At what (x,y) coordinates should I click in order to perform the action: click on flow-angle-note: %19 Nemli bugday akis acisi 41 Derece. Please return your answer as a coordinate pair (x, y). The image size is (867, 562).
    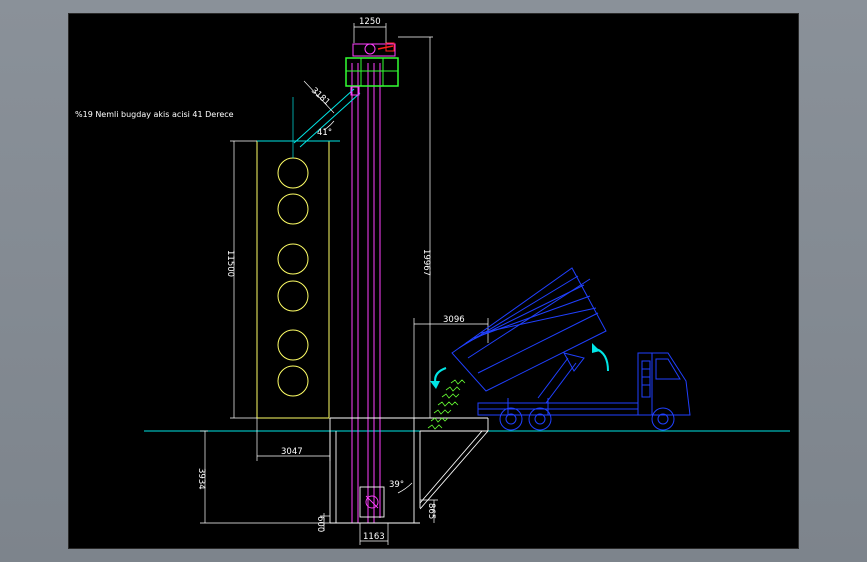
    Looking at the image, I should click on (154, 114).